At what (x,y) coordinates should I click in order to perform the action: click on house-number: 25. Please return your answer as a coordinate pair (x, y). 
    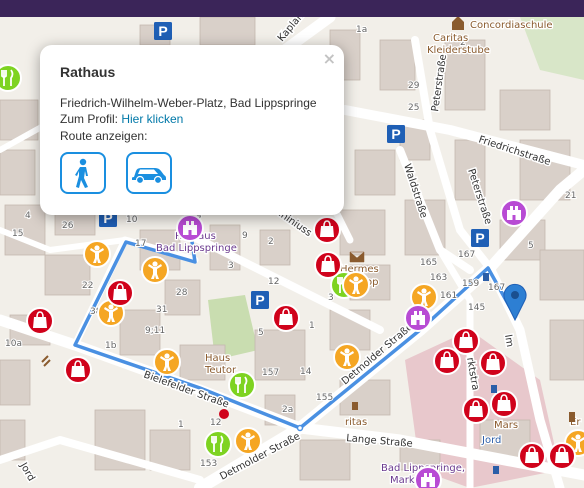
    Looking at the image, I should click on (413, 108).